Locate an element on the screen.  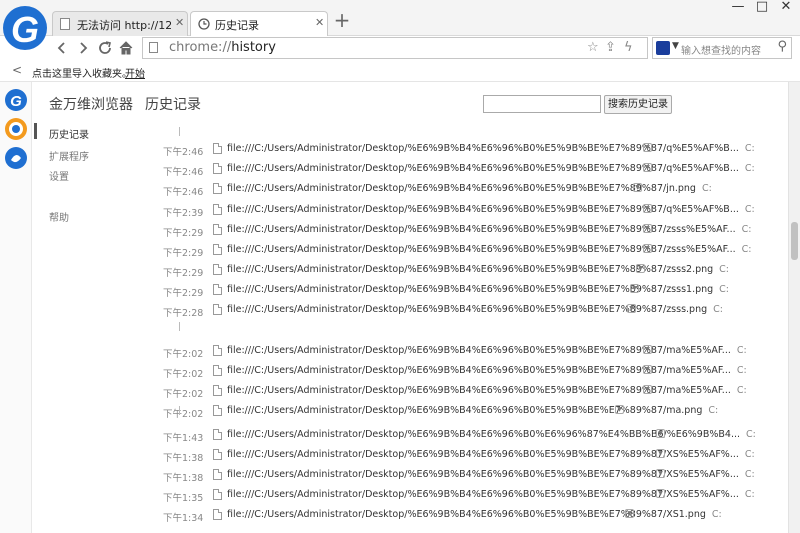
start-link: 开始 is located at coordinates (135, 72).